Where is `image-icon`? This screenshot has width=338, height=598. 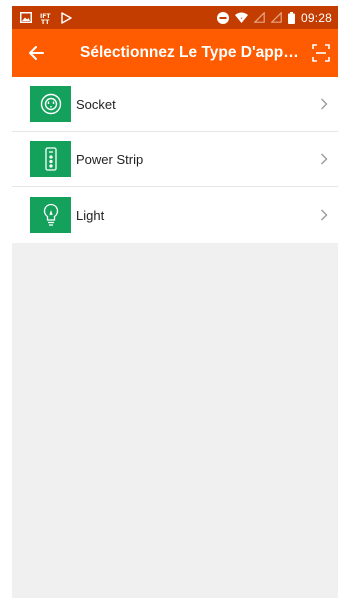
image-icon is located at coordinates (26, 17).